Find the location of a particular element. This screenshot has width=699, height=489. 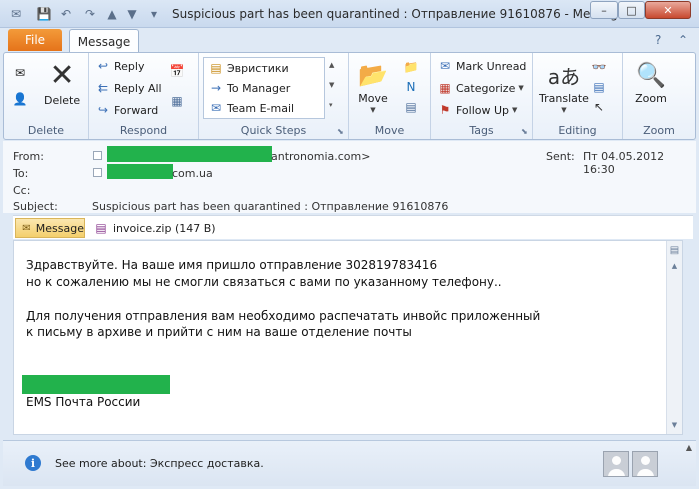

meeting-icon: 📅 is located at coordinates (177, 71).